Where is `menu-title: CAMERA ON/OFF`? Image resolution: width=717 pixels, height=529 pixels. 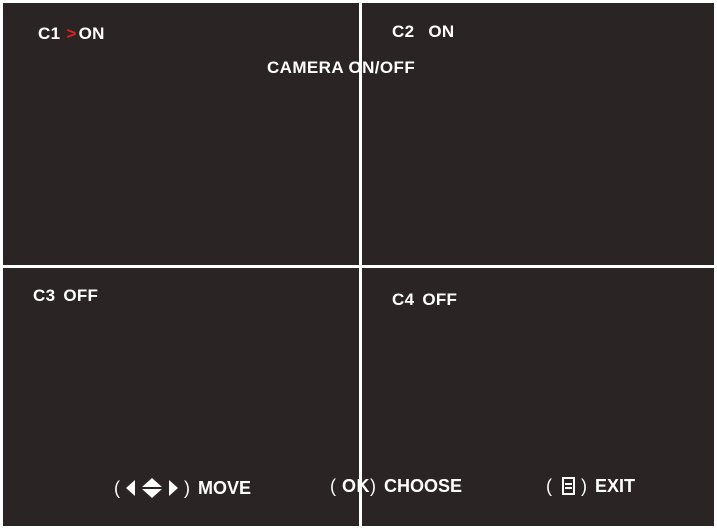
menu-title: CAMERA ON/OFF is located at coordinates (341, 67).